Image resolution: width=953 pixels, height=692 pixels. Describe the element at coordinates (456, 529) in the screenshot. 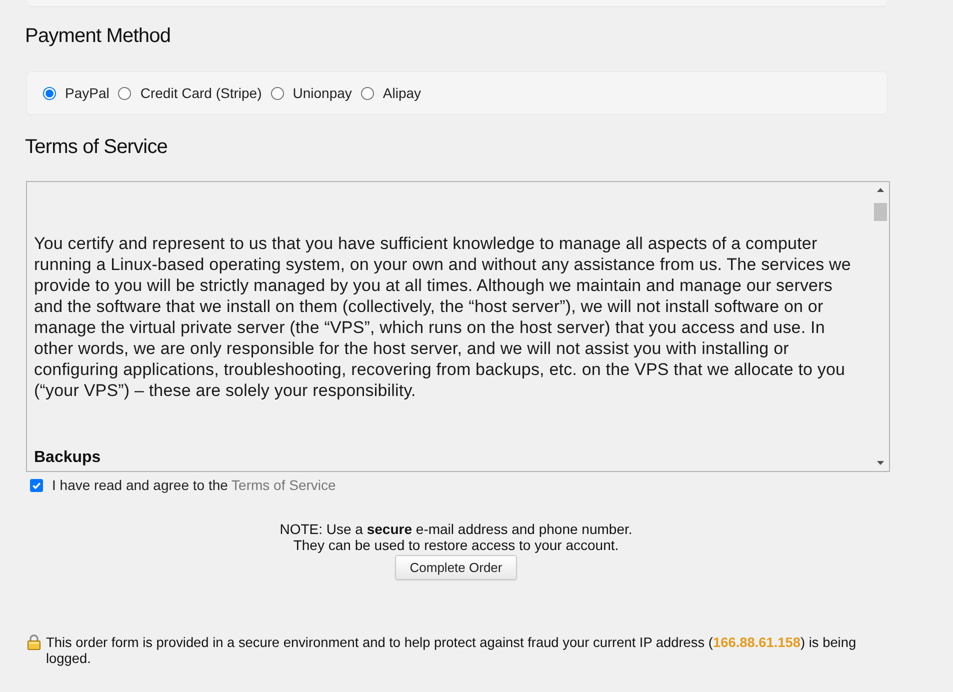

I see `note-text: NOTE: Use a secure e-mail address and phone number.` at that location.